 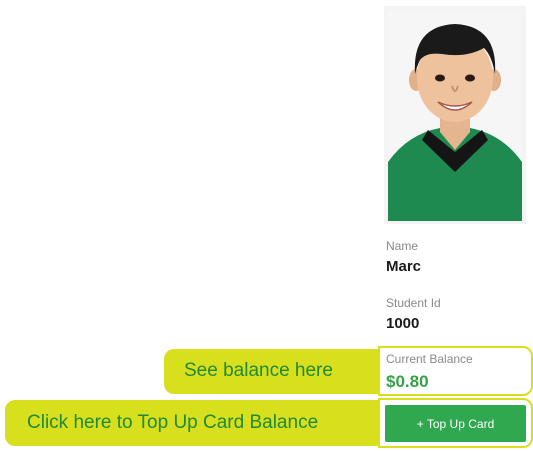 I want to click on name-label: Name, so click(x=402, y=246).